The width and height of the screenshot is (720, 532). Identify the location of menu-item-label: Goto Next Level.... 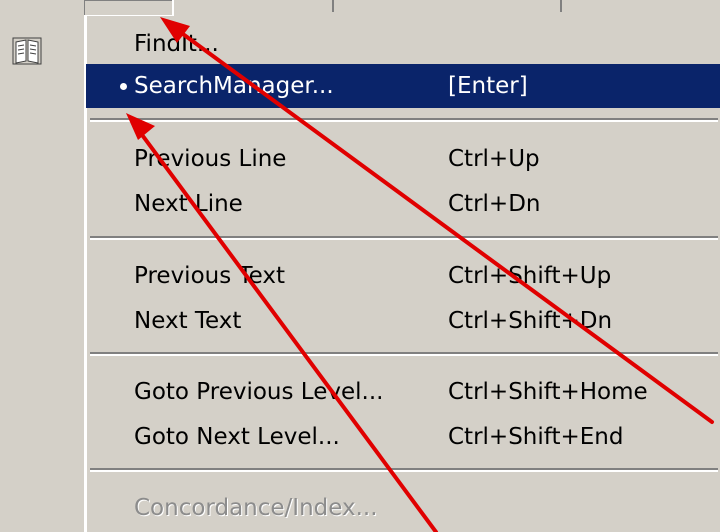
(237, 437).